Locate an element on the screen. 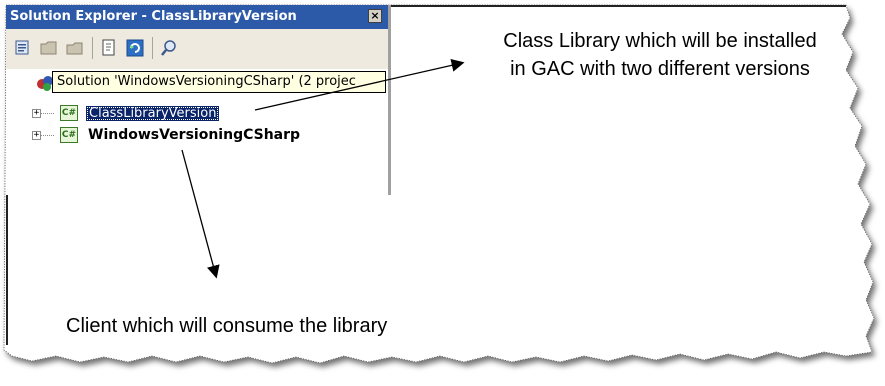 The image size is (885, 386). annotation-line: Class Library which will be installed is located at coordinates (660, 41).